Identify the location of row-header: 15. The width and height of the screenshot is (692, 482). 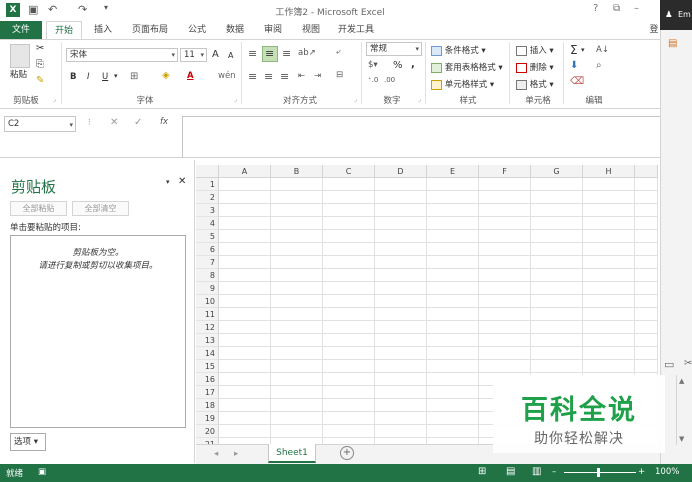
(207, 366).